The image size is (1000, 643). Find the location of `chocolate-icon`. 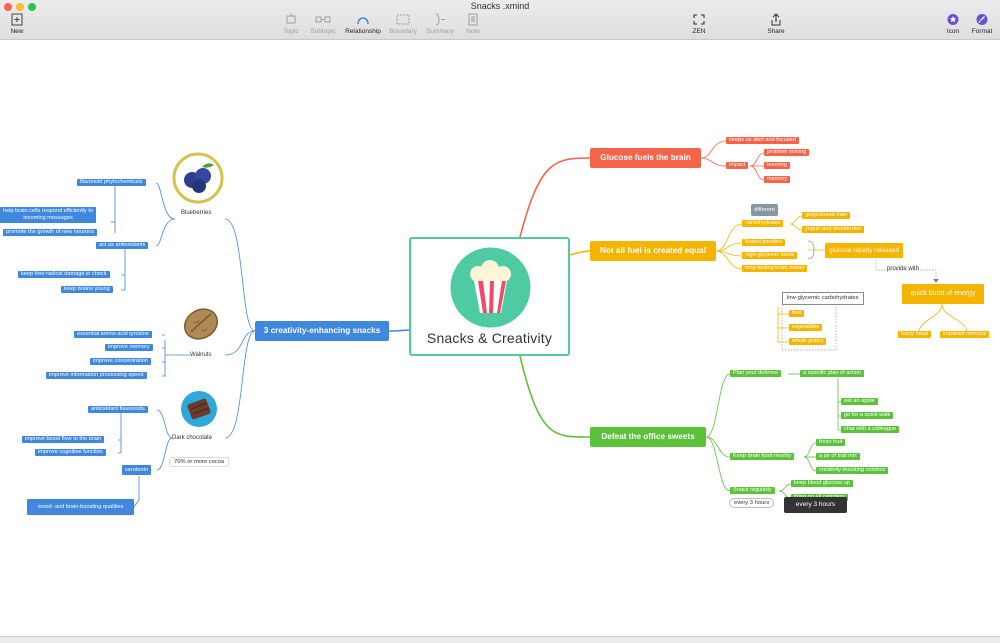

chocolate-icon is located at coordinates (199, 409).